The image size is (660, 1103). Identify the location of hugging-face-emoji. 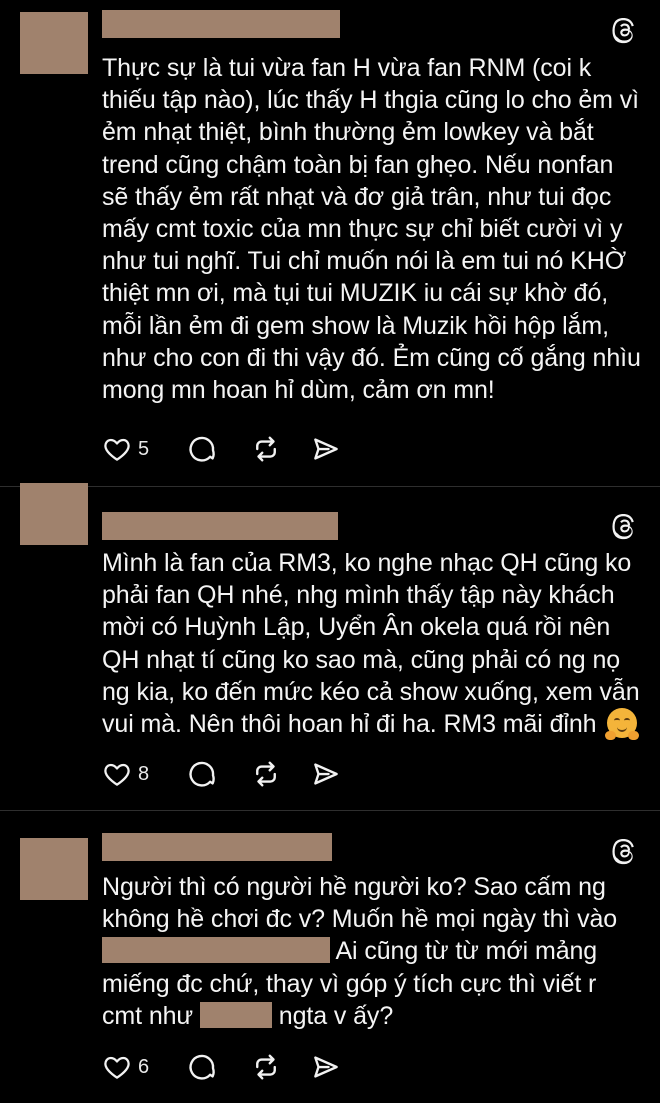
(622, 724).